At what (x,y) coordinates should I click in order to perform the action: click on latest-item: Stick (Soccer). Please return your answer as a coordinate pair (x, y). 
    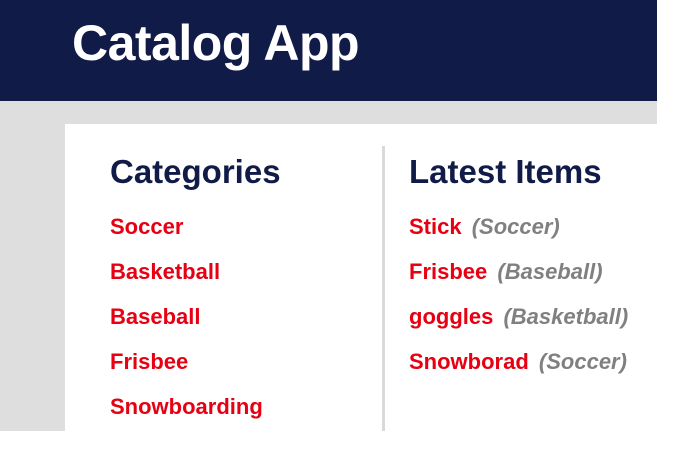
    Looking at the image, I should click on (518, 234).